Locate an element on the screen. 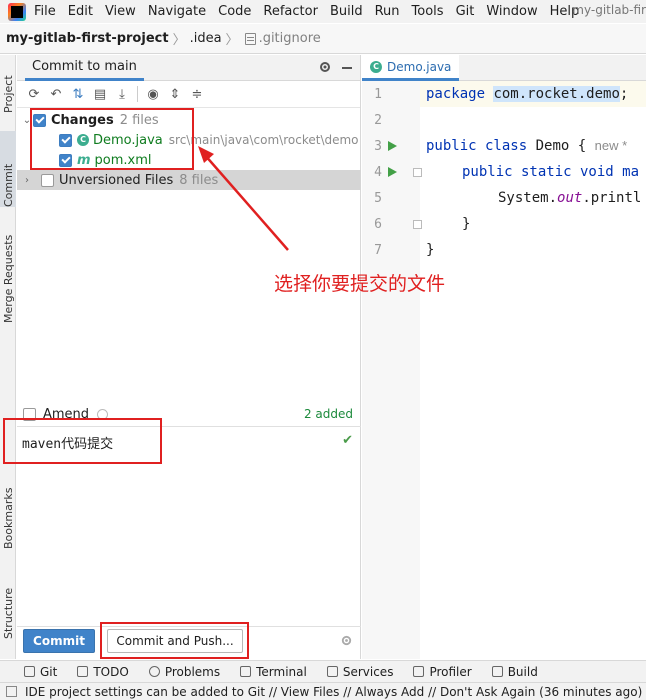  annotation-box-commit-push is located at coordinates (174, 640).